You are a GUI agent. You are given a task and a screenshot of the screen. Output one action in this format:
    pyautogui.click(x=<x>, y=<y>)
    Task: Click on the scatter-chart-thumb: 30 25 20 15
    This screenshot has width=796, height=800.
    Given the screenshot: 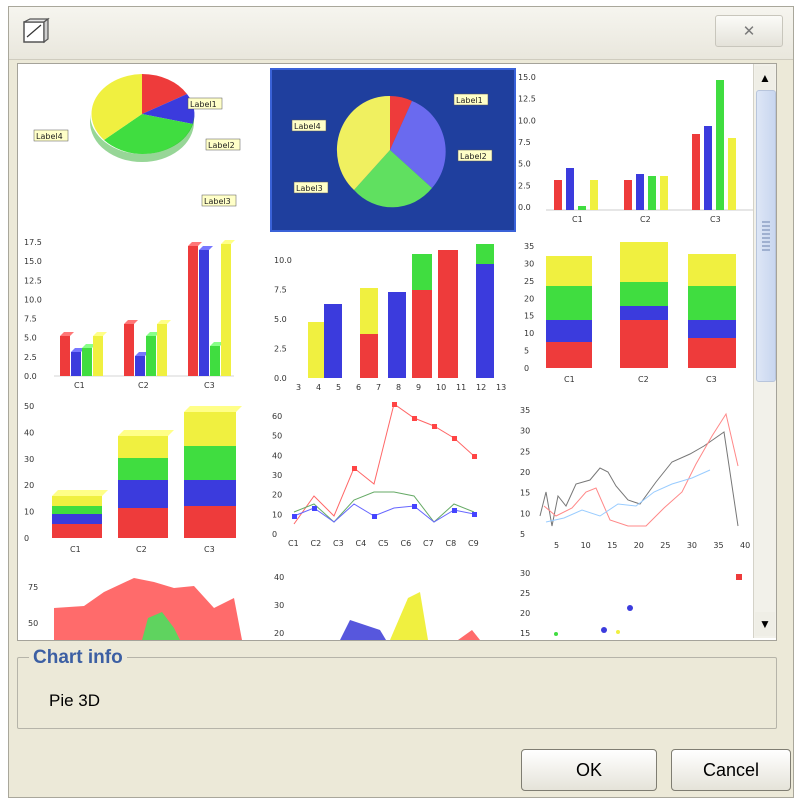 What is the action you would take?
    pyautogui.click(x=641, y=604)
    